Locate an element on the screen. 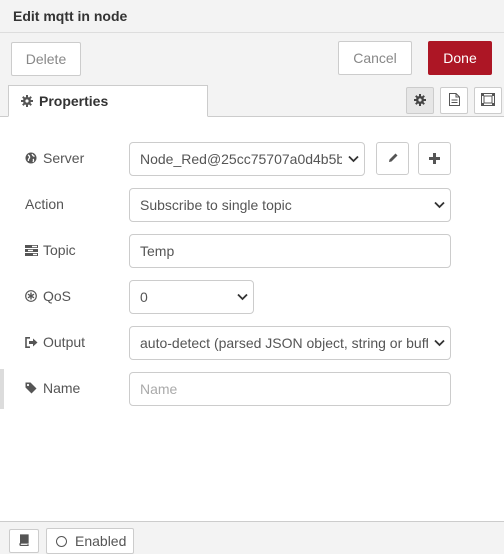 Image resolution: width=504 pixels, height=554 pixels. tab-properties: Properties is located at coordinates (108, 101).